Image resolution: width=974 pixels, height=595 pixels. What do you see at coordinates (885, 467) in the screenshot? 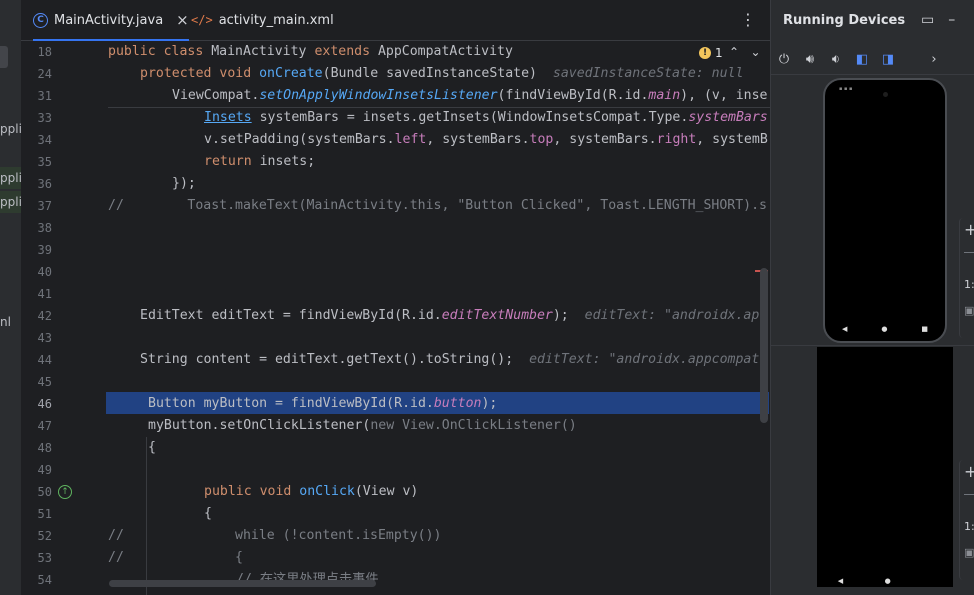
I see `second-device-screen: ◀ ●` at bounding box center [885, 467].